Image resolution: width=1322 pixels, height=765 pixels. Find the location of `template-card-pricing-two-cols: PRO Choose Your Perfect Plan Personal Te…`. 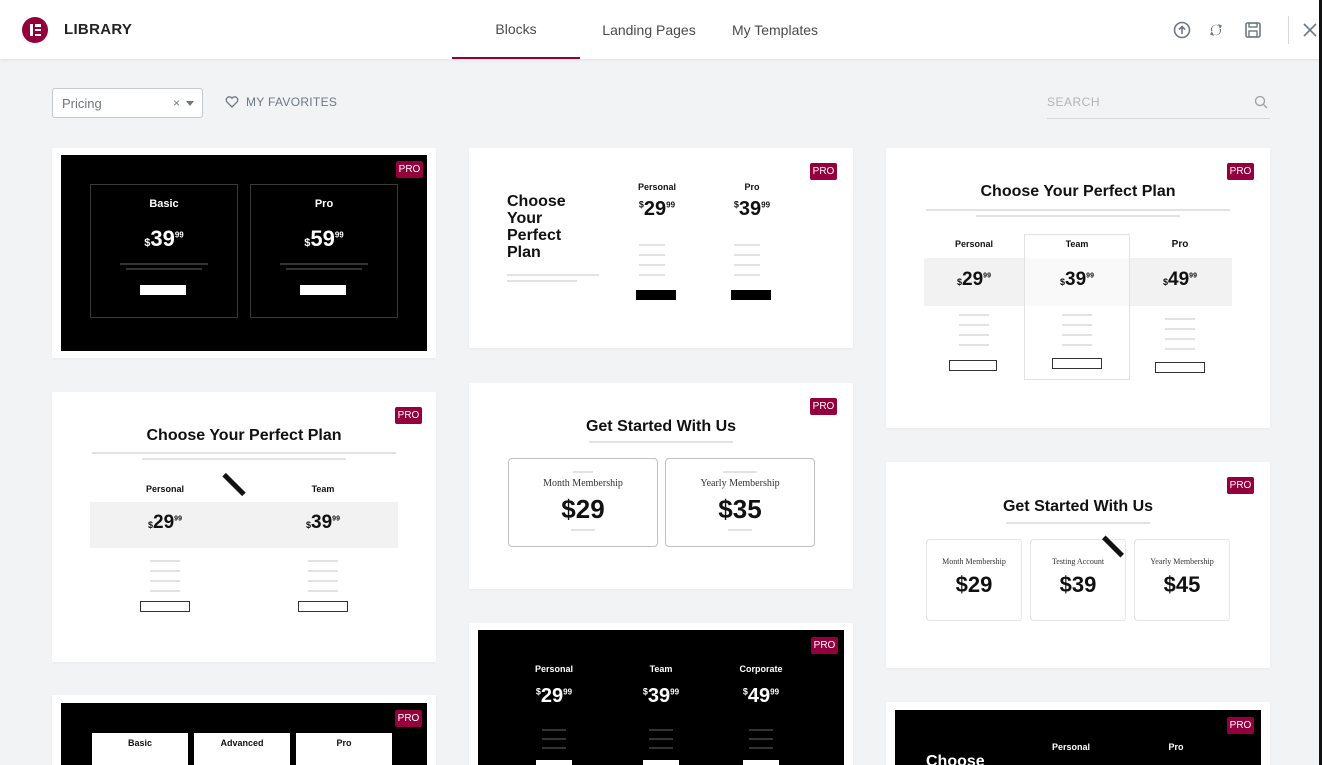

template-card-pricing-two-cols: PRO Choose Your Perfect Plan Personal Te… is located at coordinates (244, 527).